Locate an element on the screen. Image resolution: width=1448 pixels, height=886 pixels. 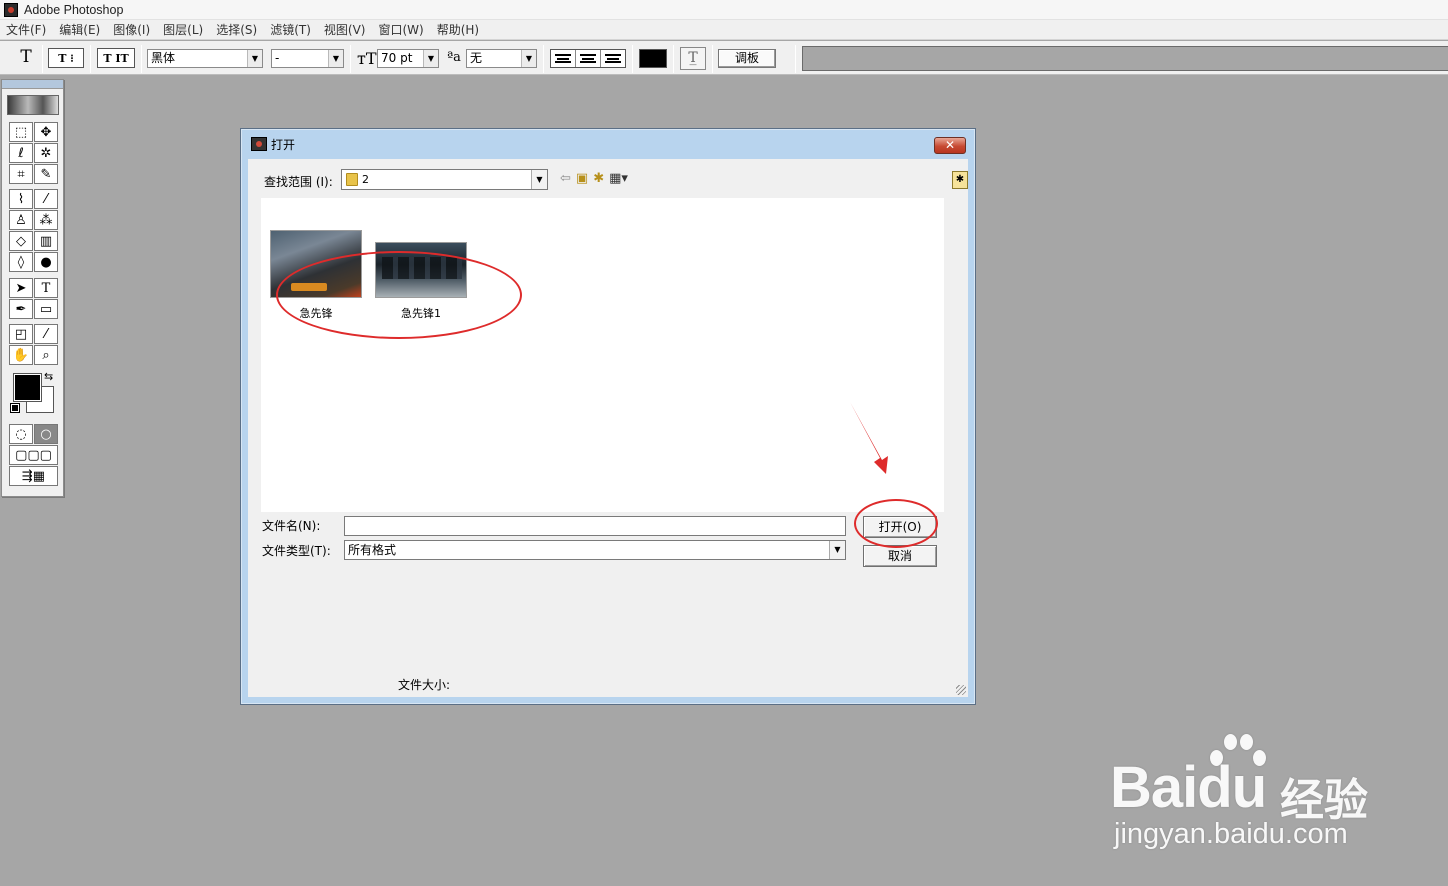
menu-view: 视图(V) is located at coordinates (345, 29).